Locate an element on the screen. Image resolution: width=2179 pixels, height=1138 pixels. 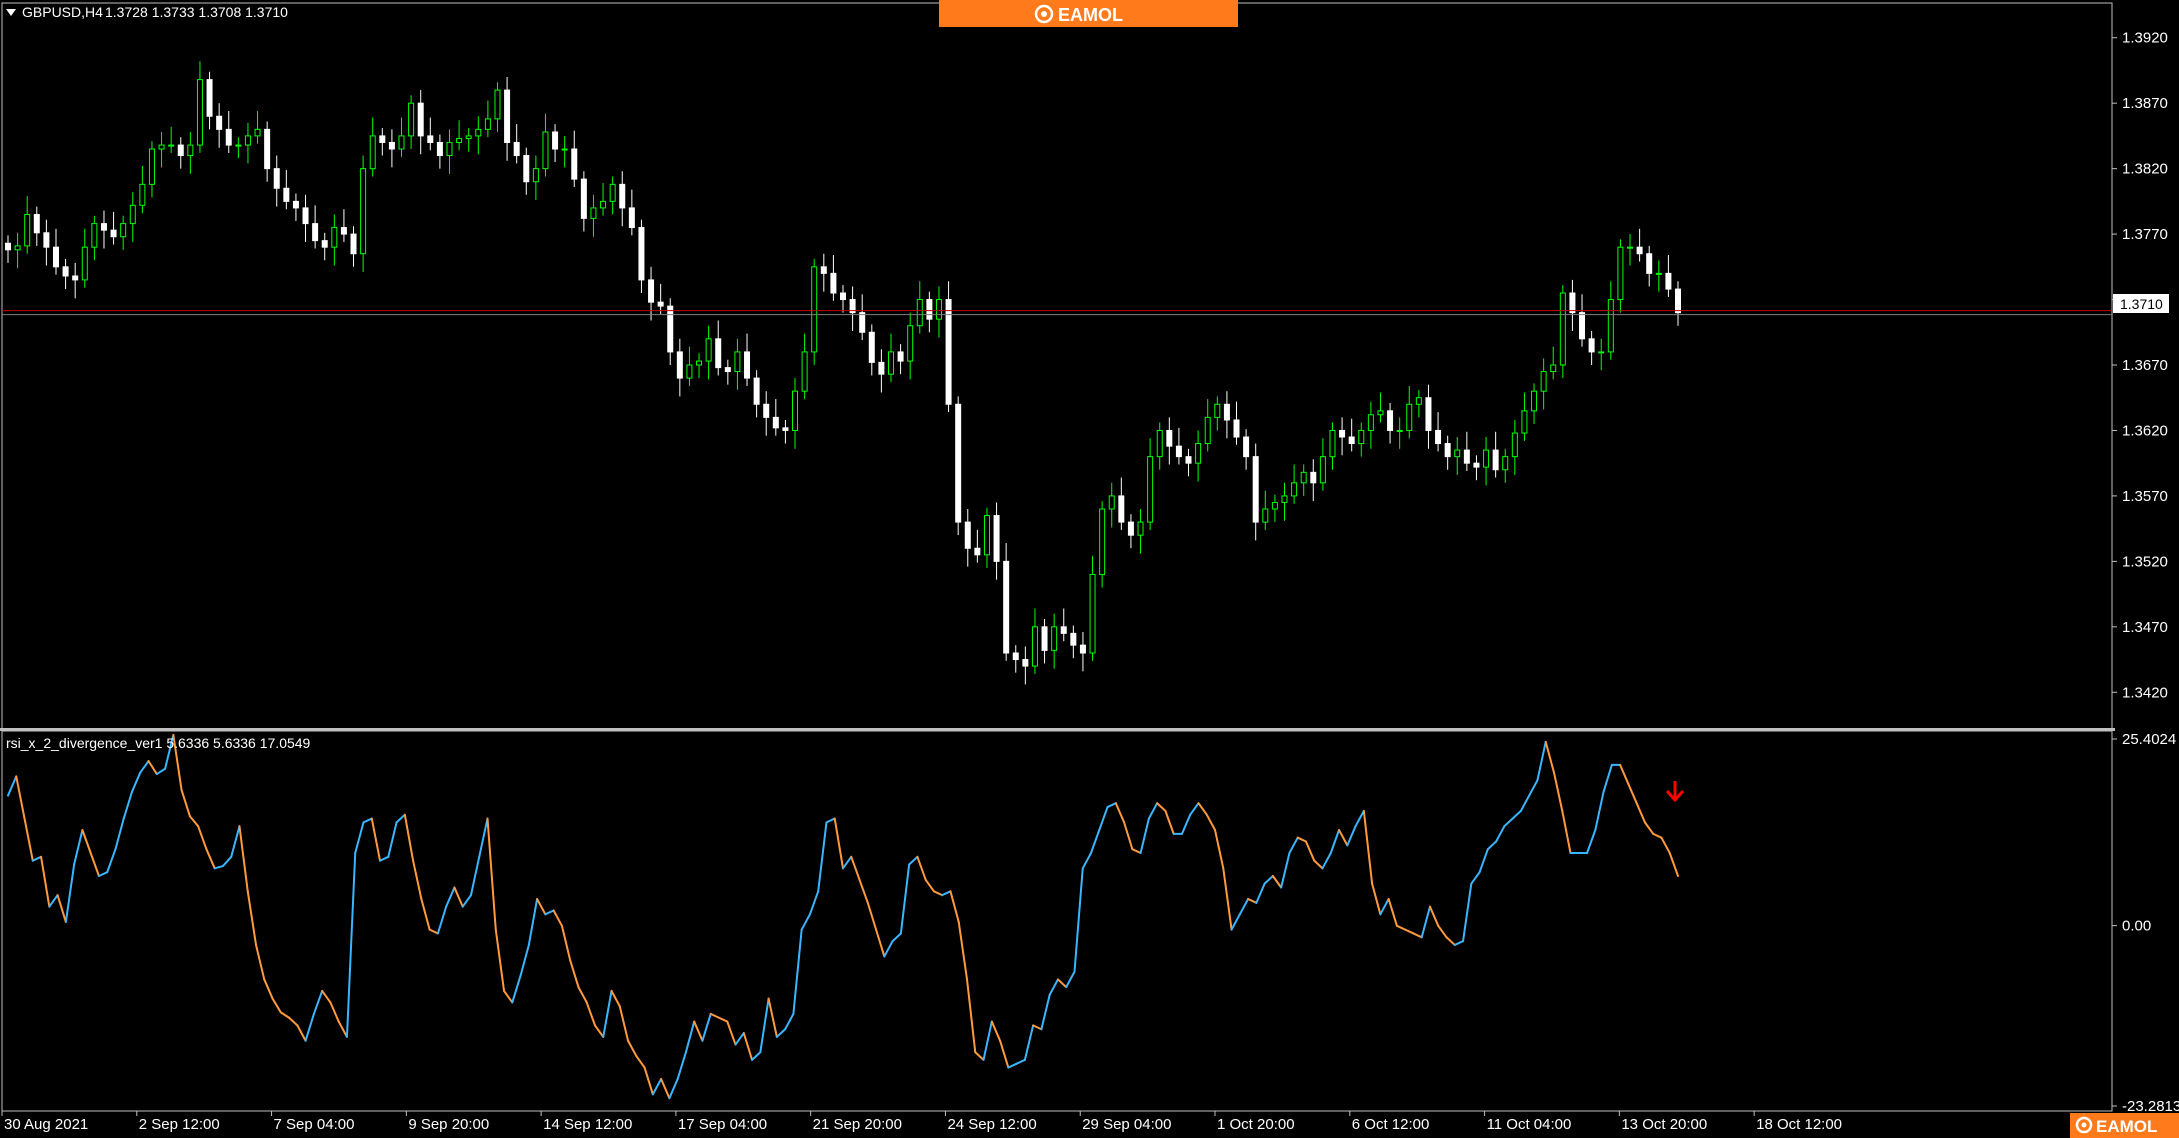
price-tick-label: 1.3520 is located at coordinates (2145, 561).